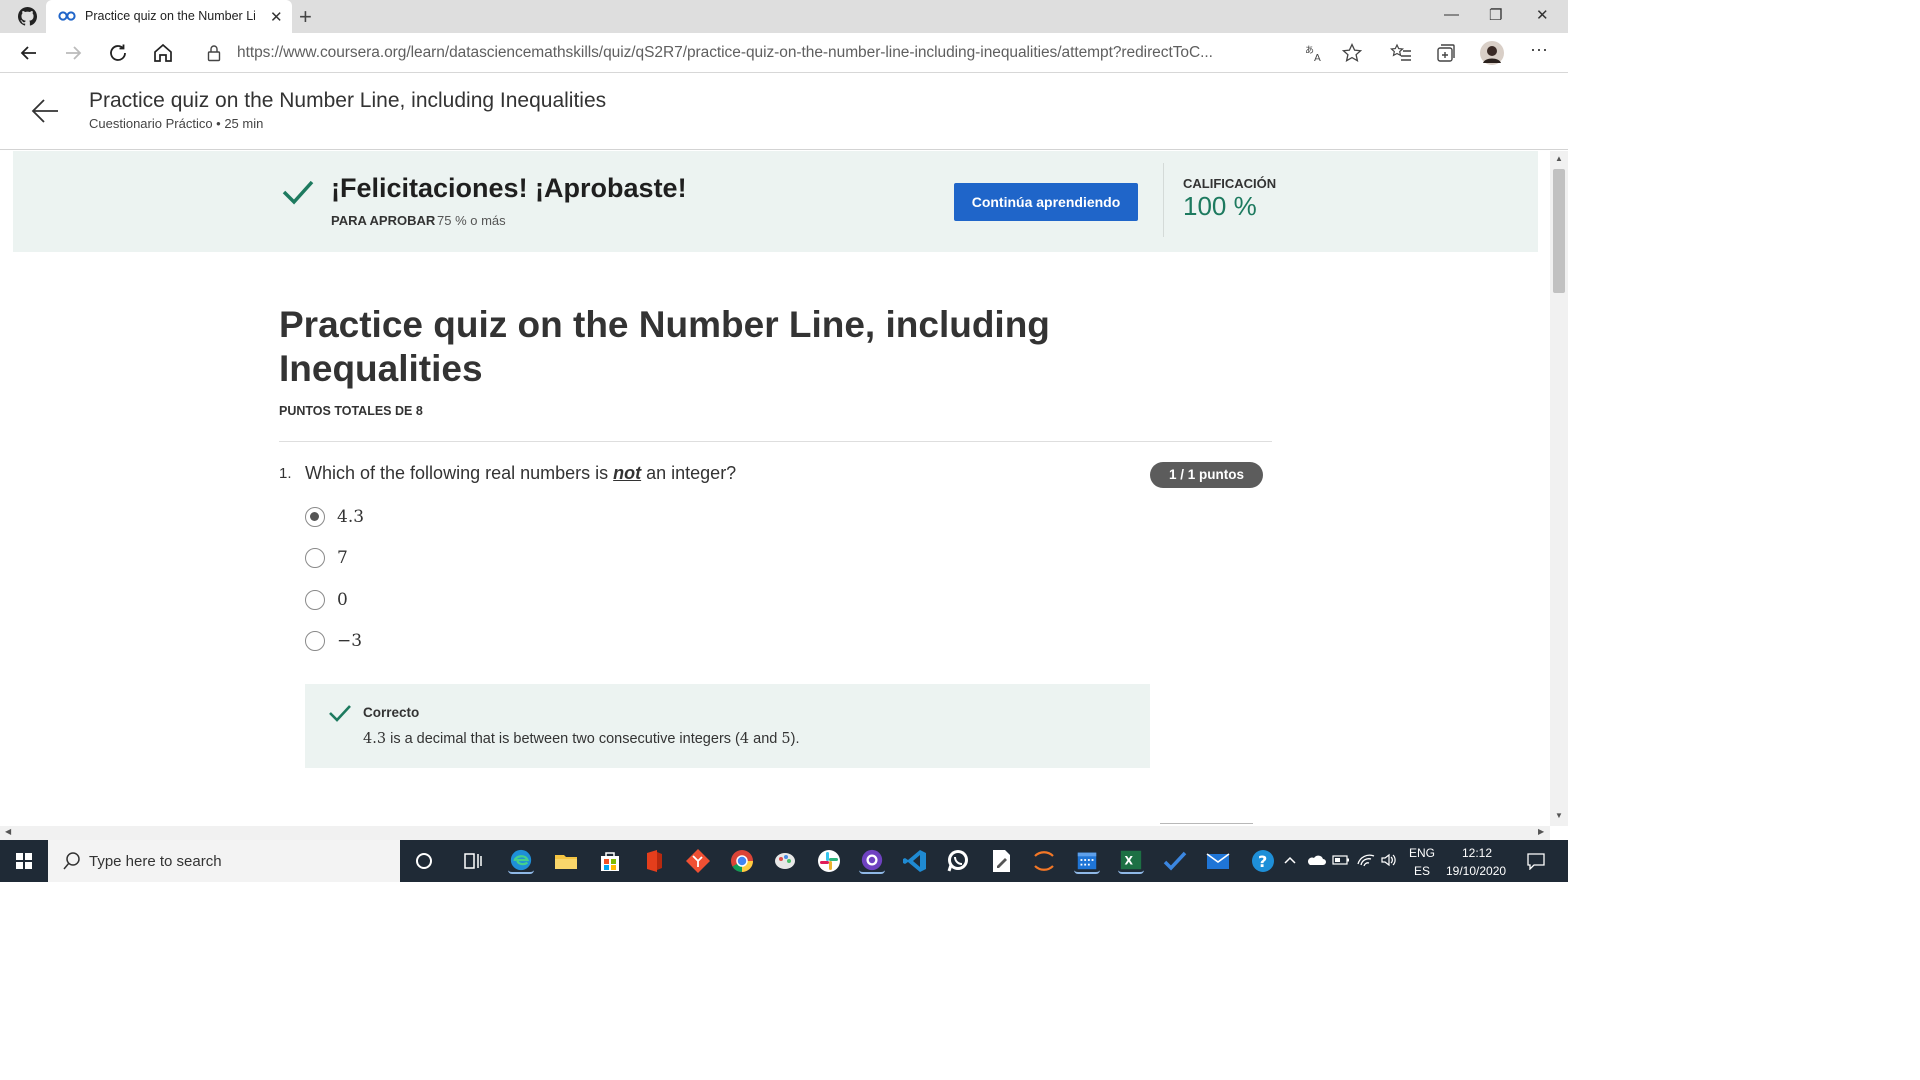 The width and height of the screenshot is (1920, 1080). Describe the element at coordinates (1341, 860) in the screenshot. I see `battery-icon` at that location.